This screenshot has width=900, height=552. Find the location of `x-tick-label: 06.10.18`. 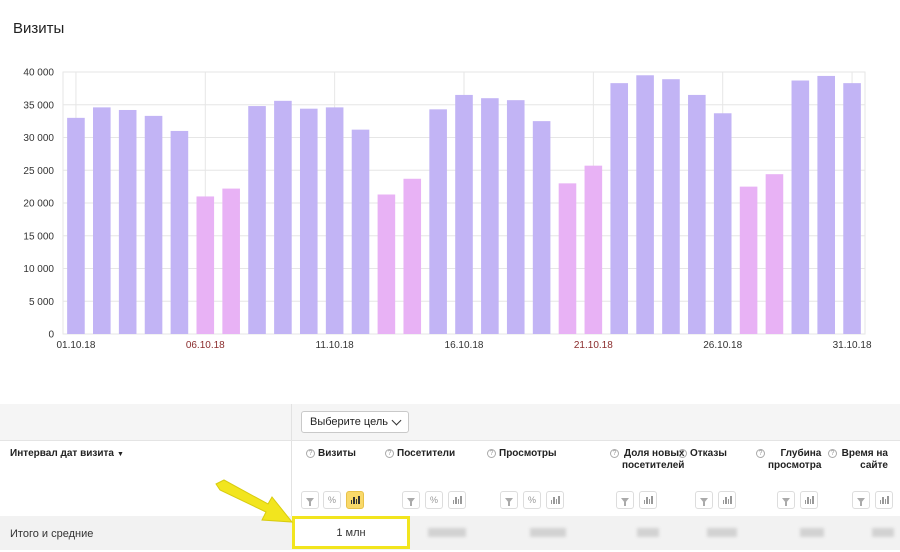

x-tick-label: 06.10.18 is located at coordinates (205, 345).